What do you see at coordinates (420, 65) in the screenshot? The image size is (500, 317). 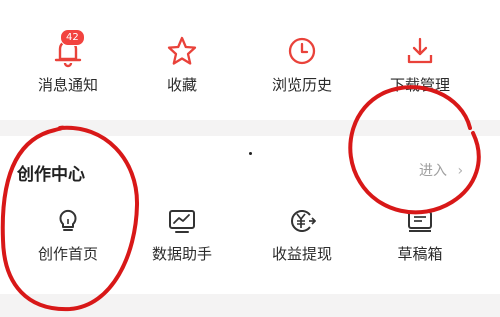 I see `menu-item-downloads: 下载管理` at bounding box center [420, 65].